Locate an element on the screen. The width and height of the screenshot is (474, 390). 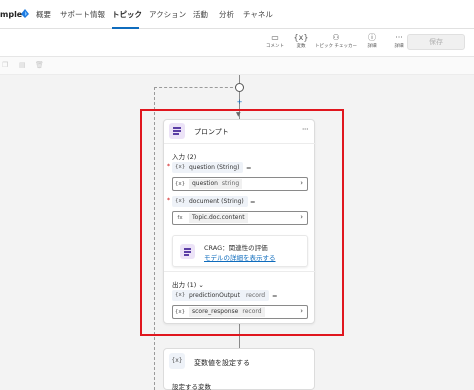
tab-actions: アクション is located at coordinates (167, 14).